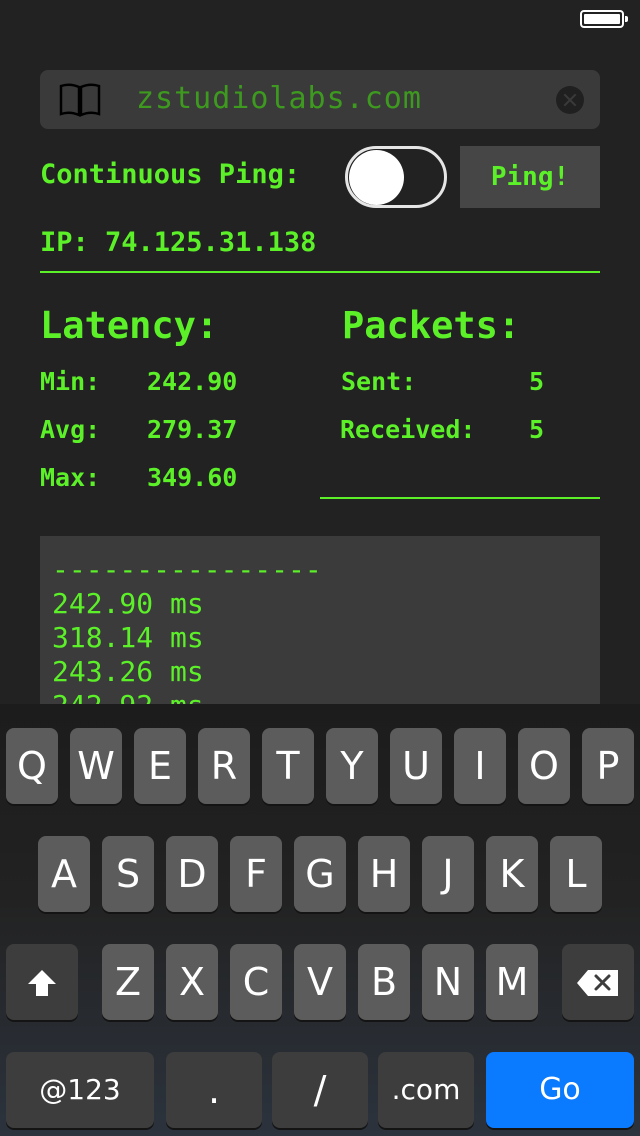  What do you see at coordinates (70, 477) in the screenshot?
I see `latency-max-label: Max:` at bounding box center [70, 477].